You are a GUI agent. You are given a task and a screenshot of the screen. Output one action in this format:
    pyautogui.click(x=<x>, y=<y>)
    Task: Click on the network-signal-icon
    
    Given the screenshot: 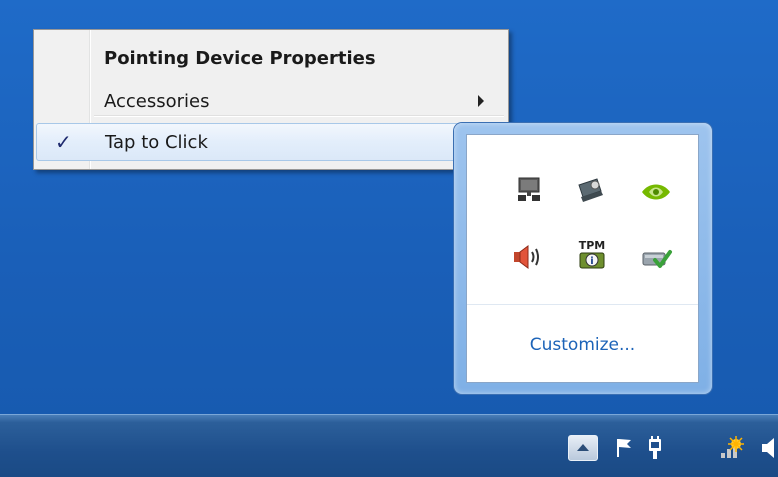 What is the action you would take?
    pyautogui.click(x=730, y=448)
    